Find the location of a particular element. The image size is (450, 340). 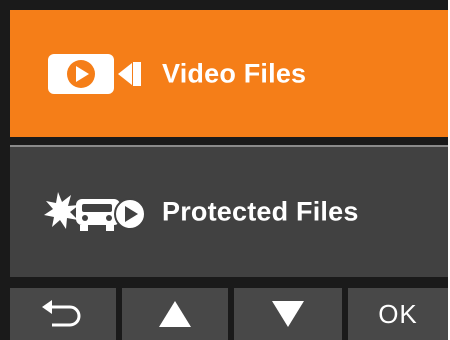

video-camera-icon is located at coordinates (94, 73).